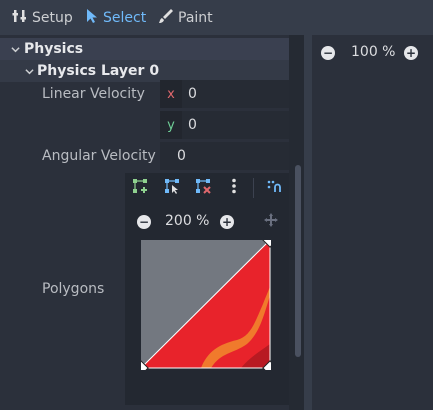 This screenshot has height=410, width=433. What do you see at coordinates (181, 156) in the screenshot?
I see `angular-velocity-value: 0` at bounding box center [181, 156].